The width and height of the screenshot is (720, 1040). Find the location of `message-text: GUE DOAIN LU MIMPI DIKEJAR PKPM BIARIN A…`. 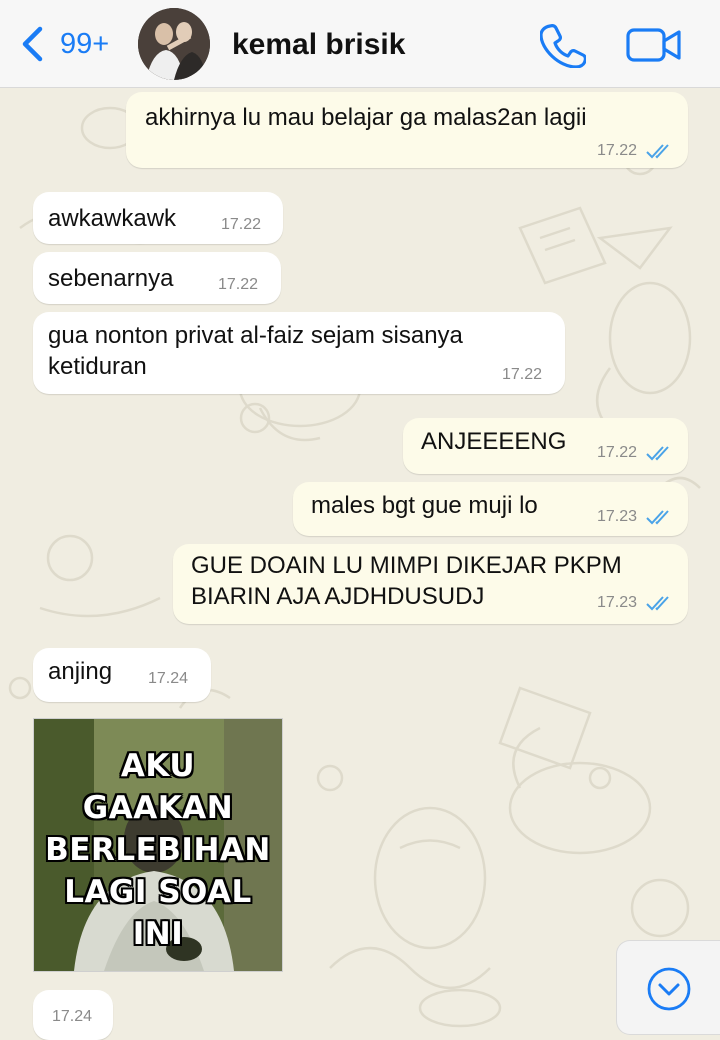

message-text: GUE DOAIN LU MIMPI DIKEJAR PKPM BIARIN A… is located at coordinates (406, 581).